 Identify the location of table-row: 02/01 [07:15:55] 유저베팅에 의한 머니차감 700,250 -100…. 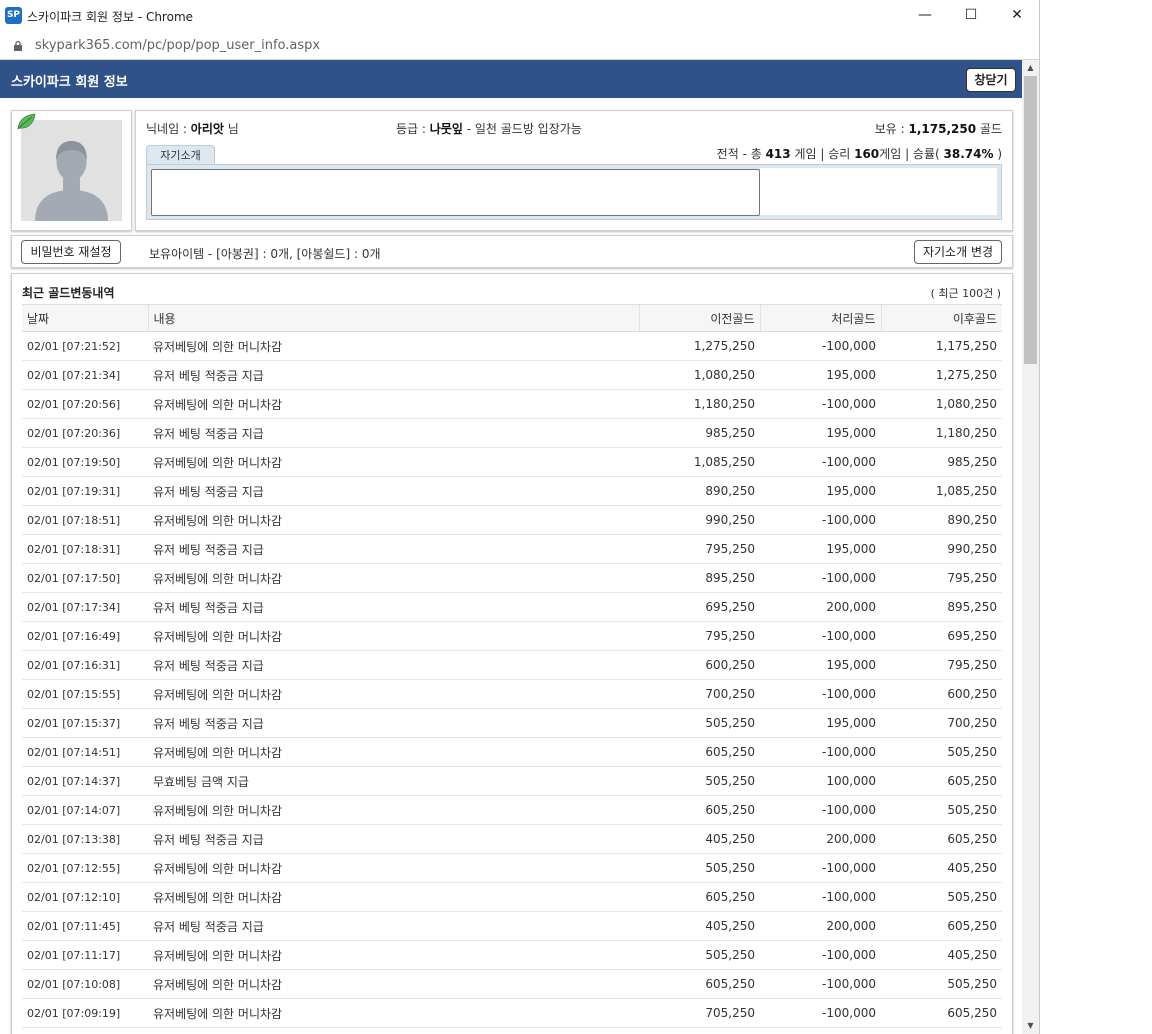
(512, 694).